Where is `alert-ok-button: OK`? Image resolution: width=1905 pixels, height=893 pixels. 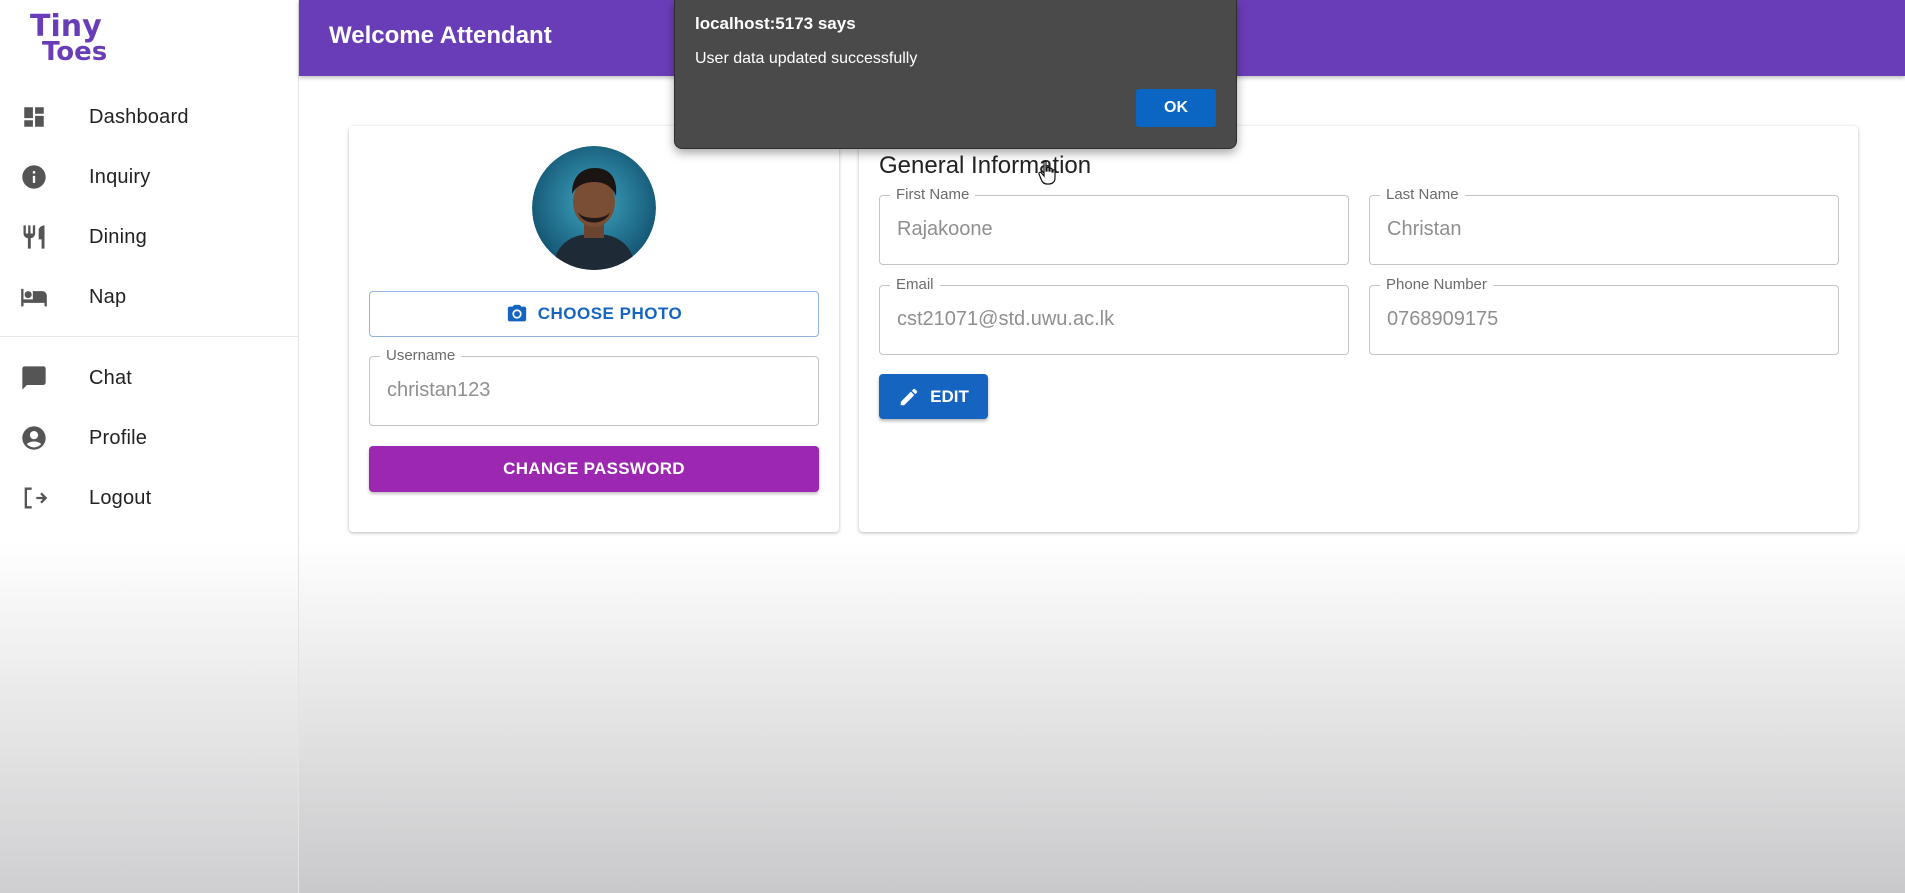 alert-ok-button: OK is located at coordinates (1176, 108).